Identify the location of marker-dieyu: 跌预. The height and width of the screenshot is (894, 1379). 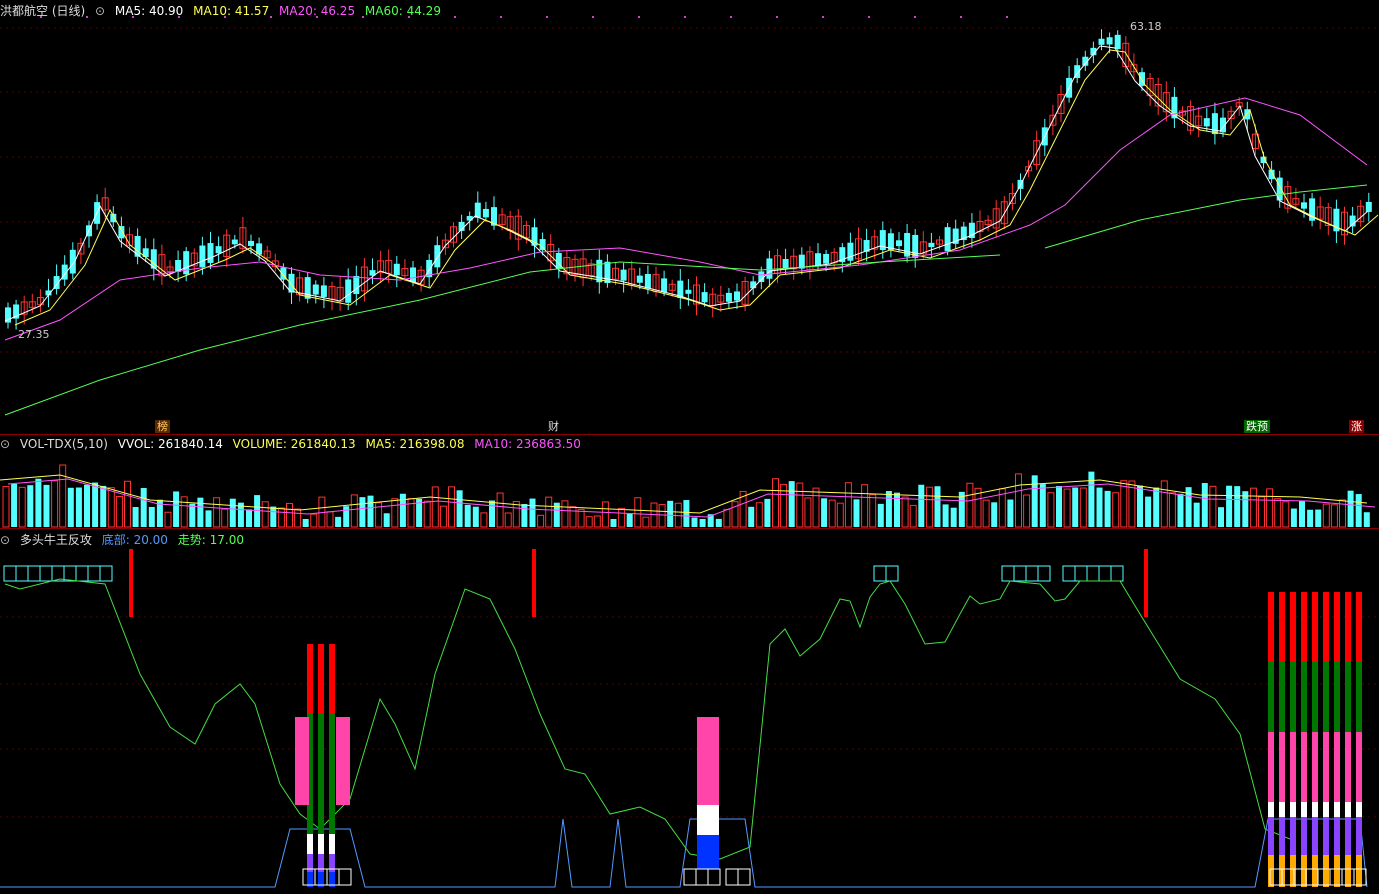
(1257, 426).